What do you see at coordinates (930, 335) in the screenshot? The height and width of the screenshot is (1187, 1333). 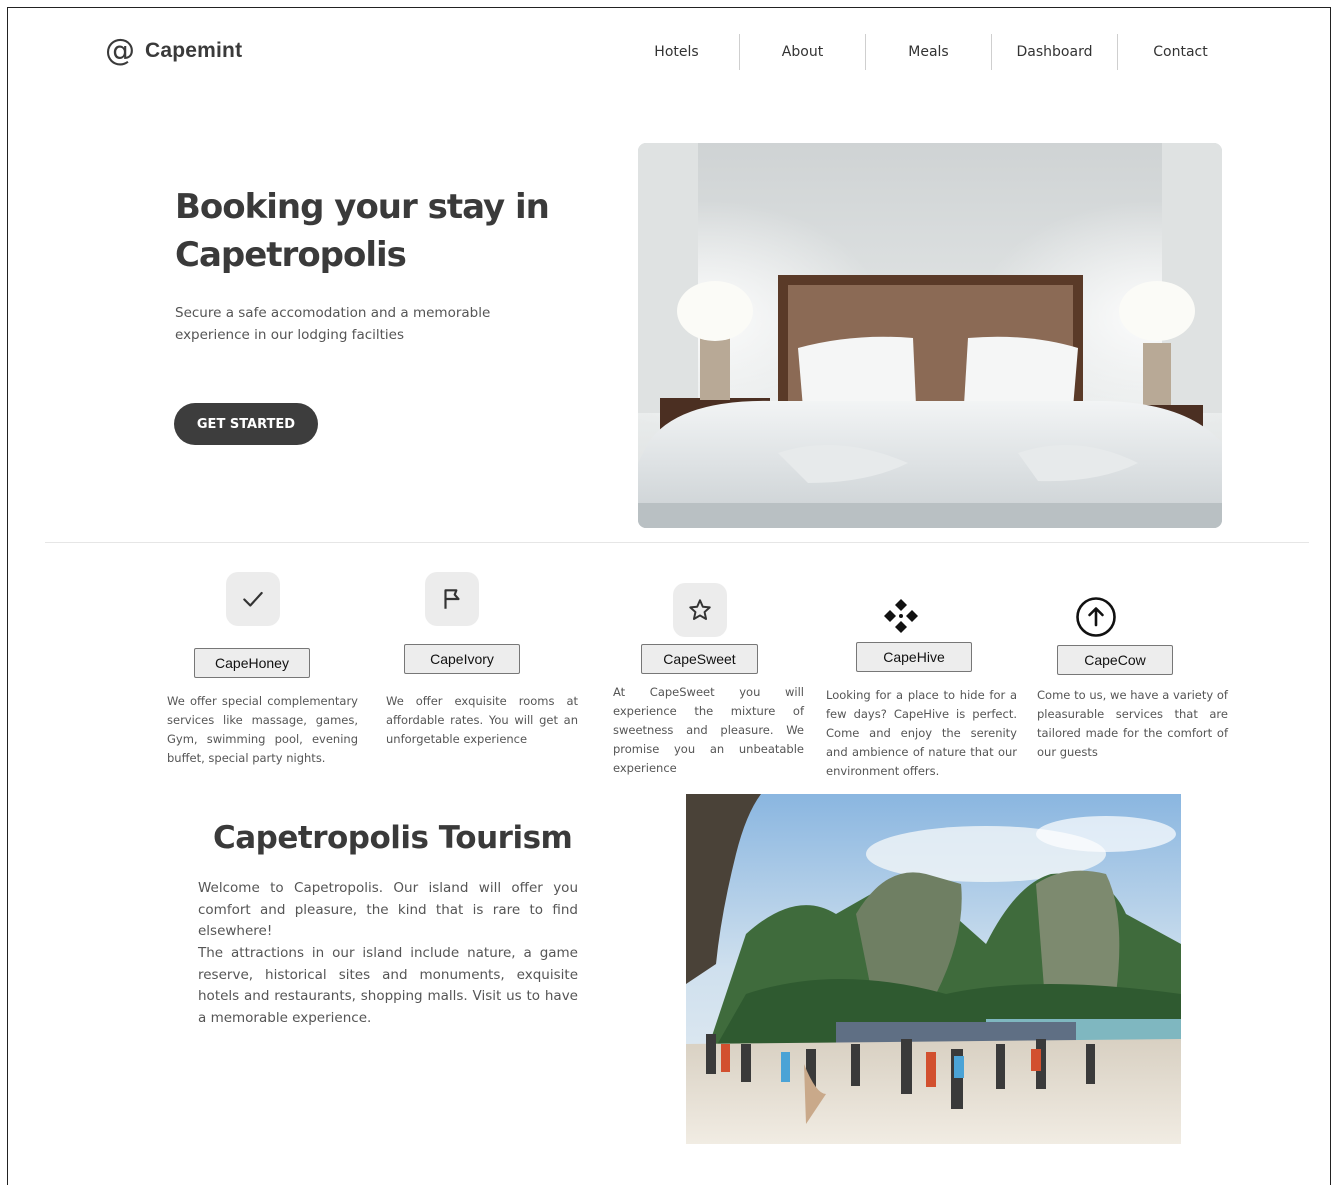 I see `hotel-room-image` at bounding box center [930, 335].